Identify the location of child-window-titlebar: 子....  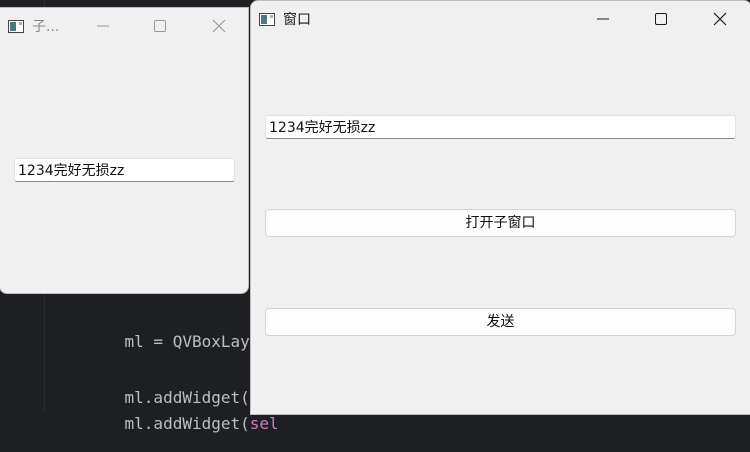
(124, 26).